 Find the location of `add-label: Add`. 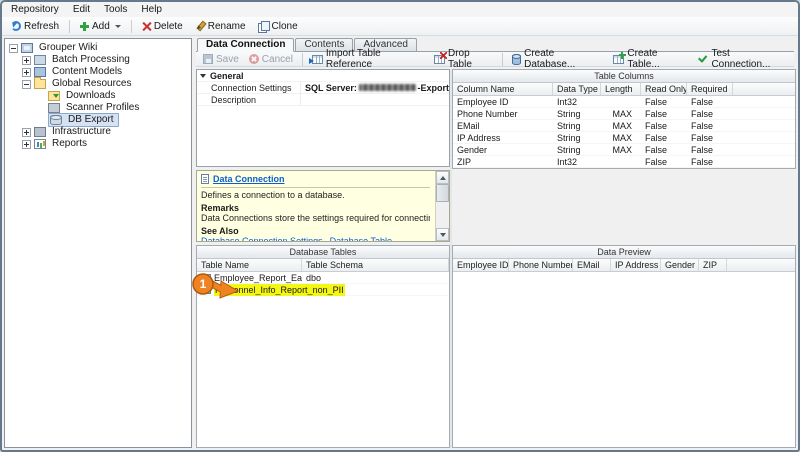

add-label: Add is located at coordinates (101, 26).